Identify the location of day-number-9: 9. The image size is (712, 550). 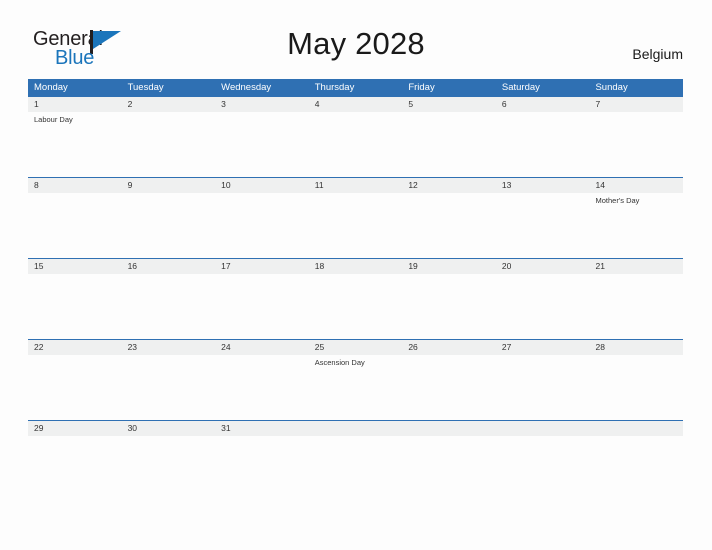
(169, 185).